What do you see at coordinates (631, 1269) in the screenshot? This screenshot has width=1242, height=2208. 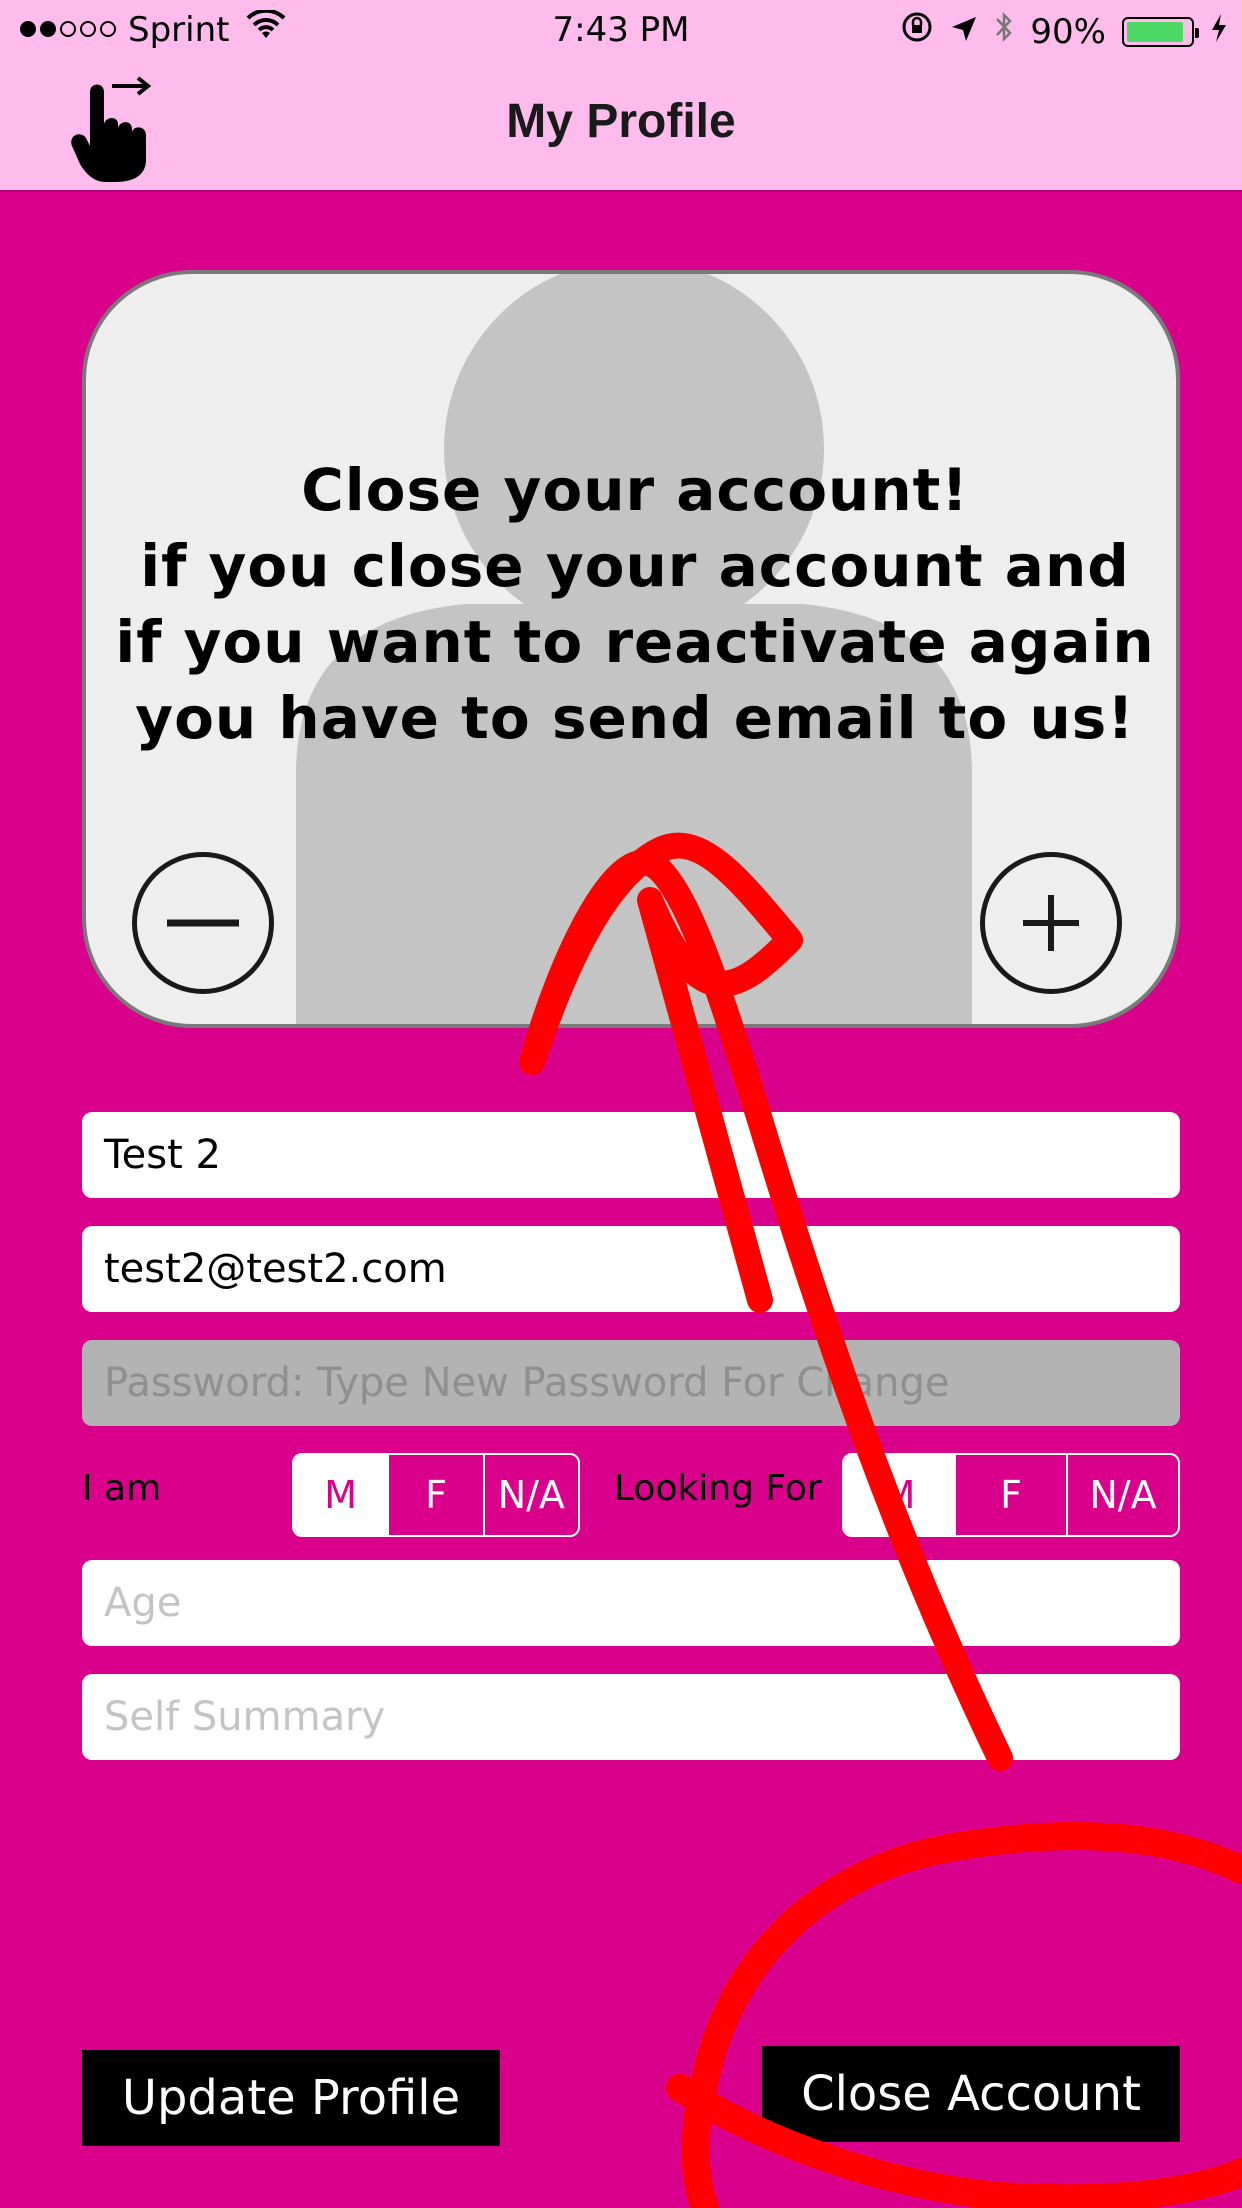 I see `email-field: test2@test2.com` at bounding box center [631, 1269].